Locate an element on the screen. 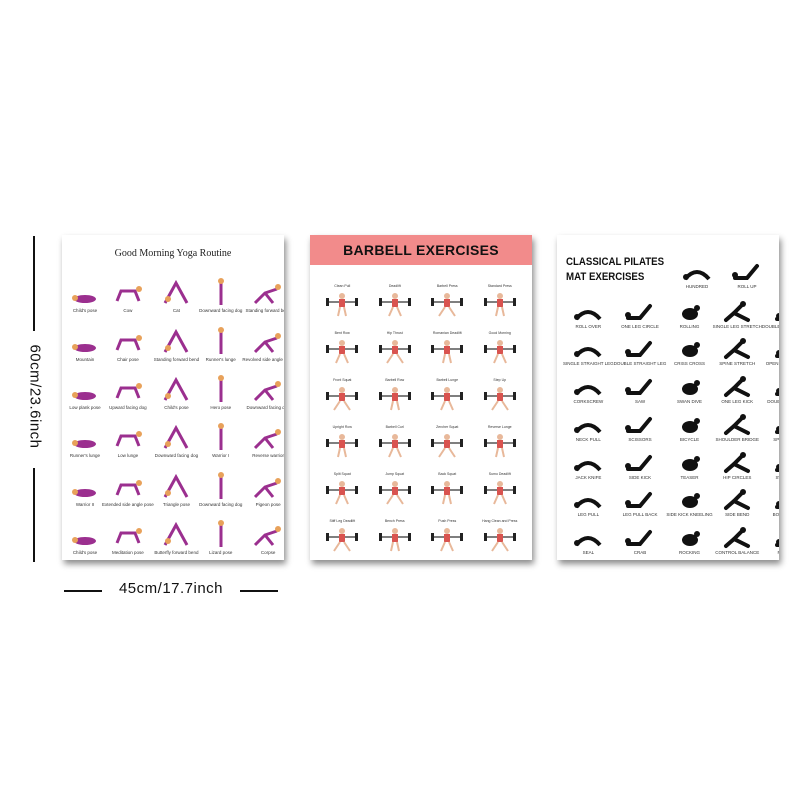  pilates-exercise-cell: ROLL OVER is located at coordinates (588, 310).